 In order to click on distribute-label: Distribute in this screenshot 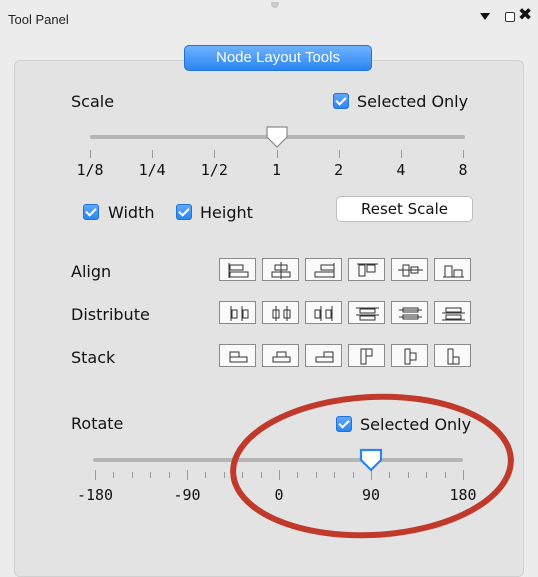, I will do `click(110, 314)`.